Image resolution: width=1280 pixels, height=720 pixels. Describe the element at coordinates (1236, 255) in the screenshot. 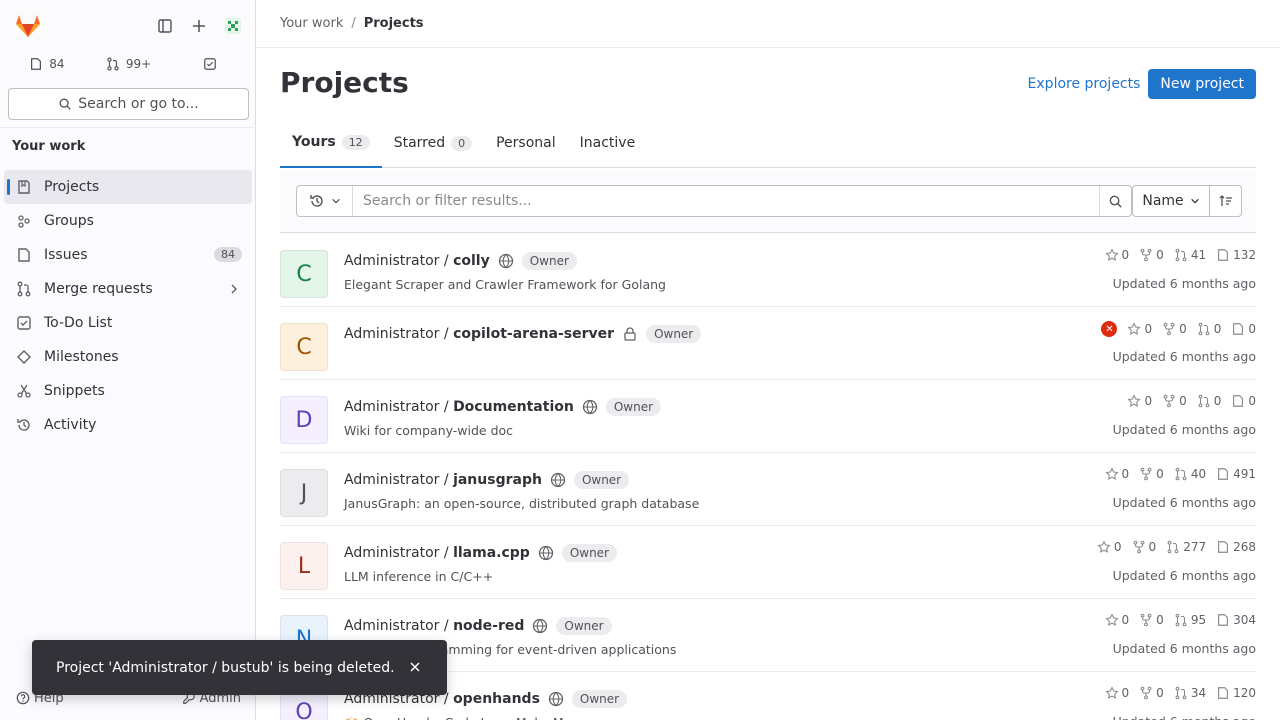

I see `issues-count: 132` at that location.